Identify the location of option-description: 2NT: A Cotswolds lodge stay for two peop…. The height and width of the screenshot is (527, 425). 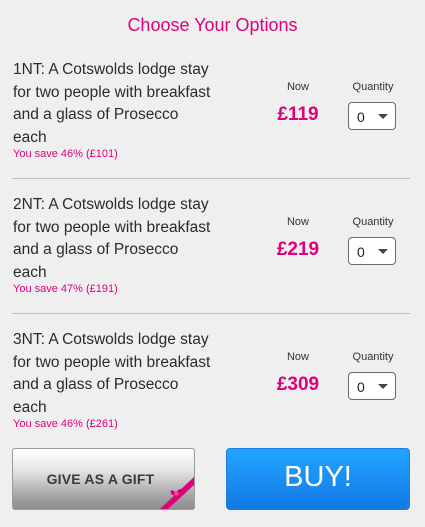
(112, 238).